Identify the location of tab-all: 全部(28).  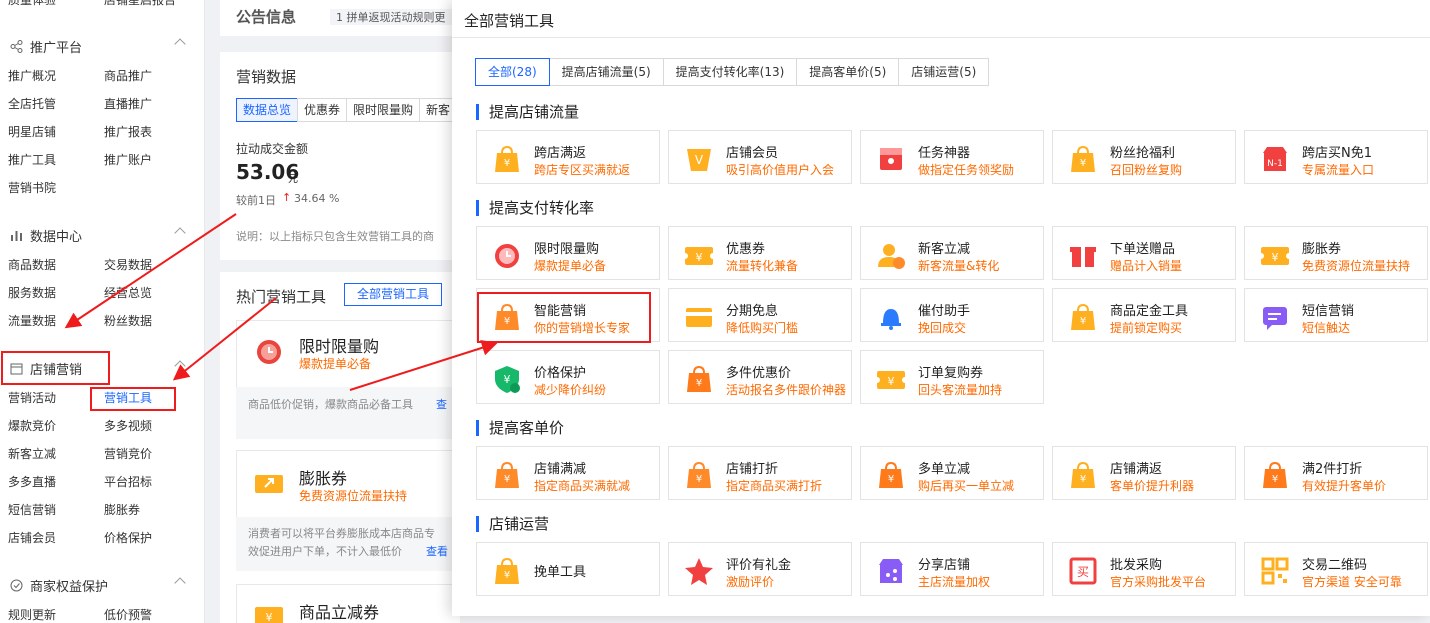
(512, 72).